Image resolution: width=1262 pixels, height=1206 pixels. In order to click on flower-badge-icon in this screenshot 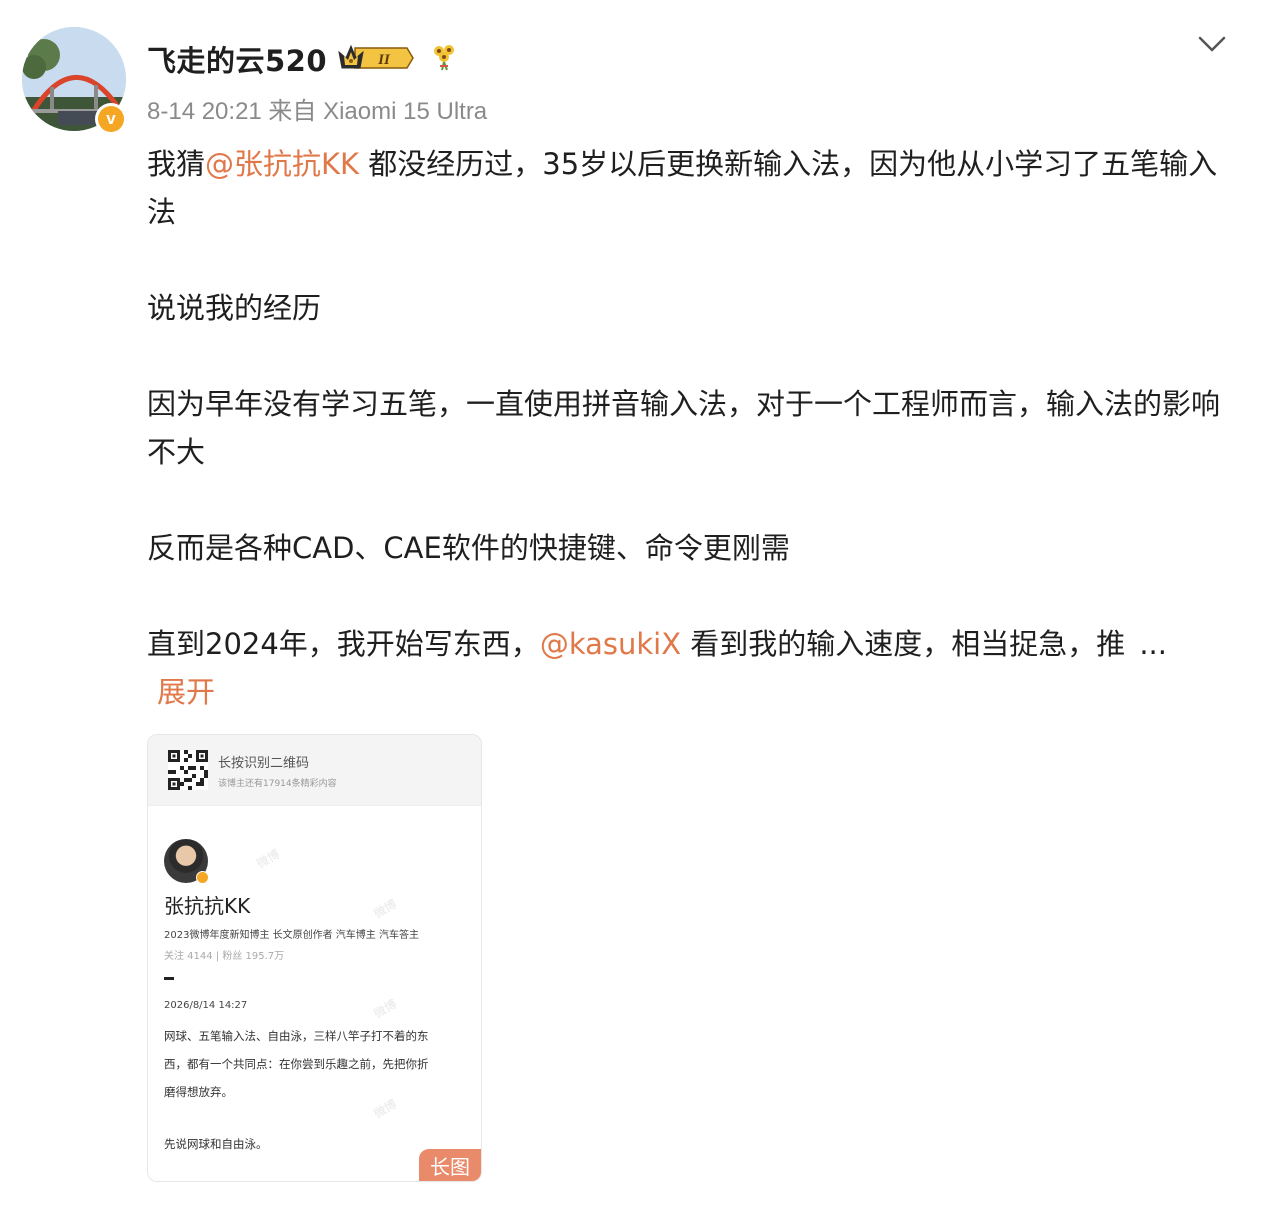, I will do `click(444, 57)`.